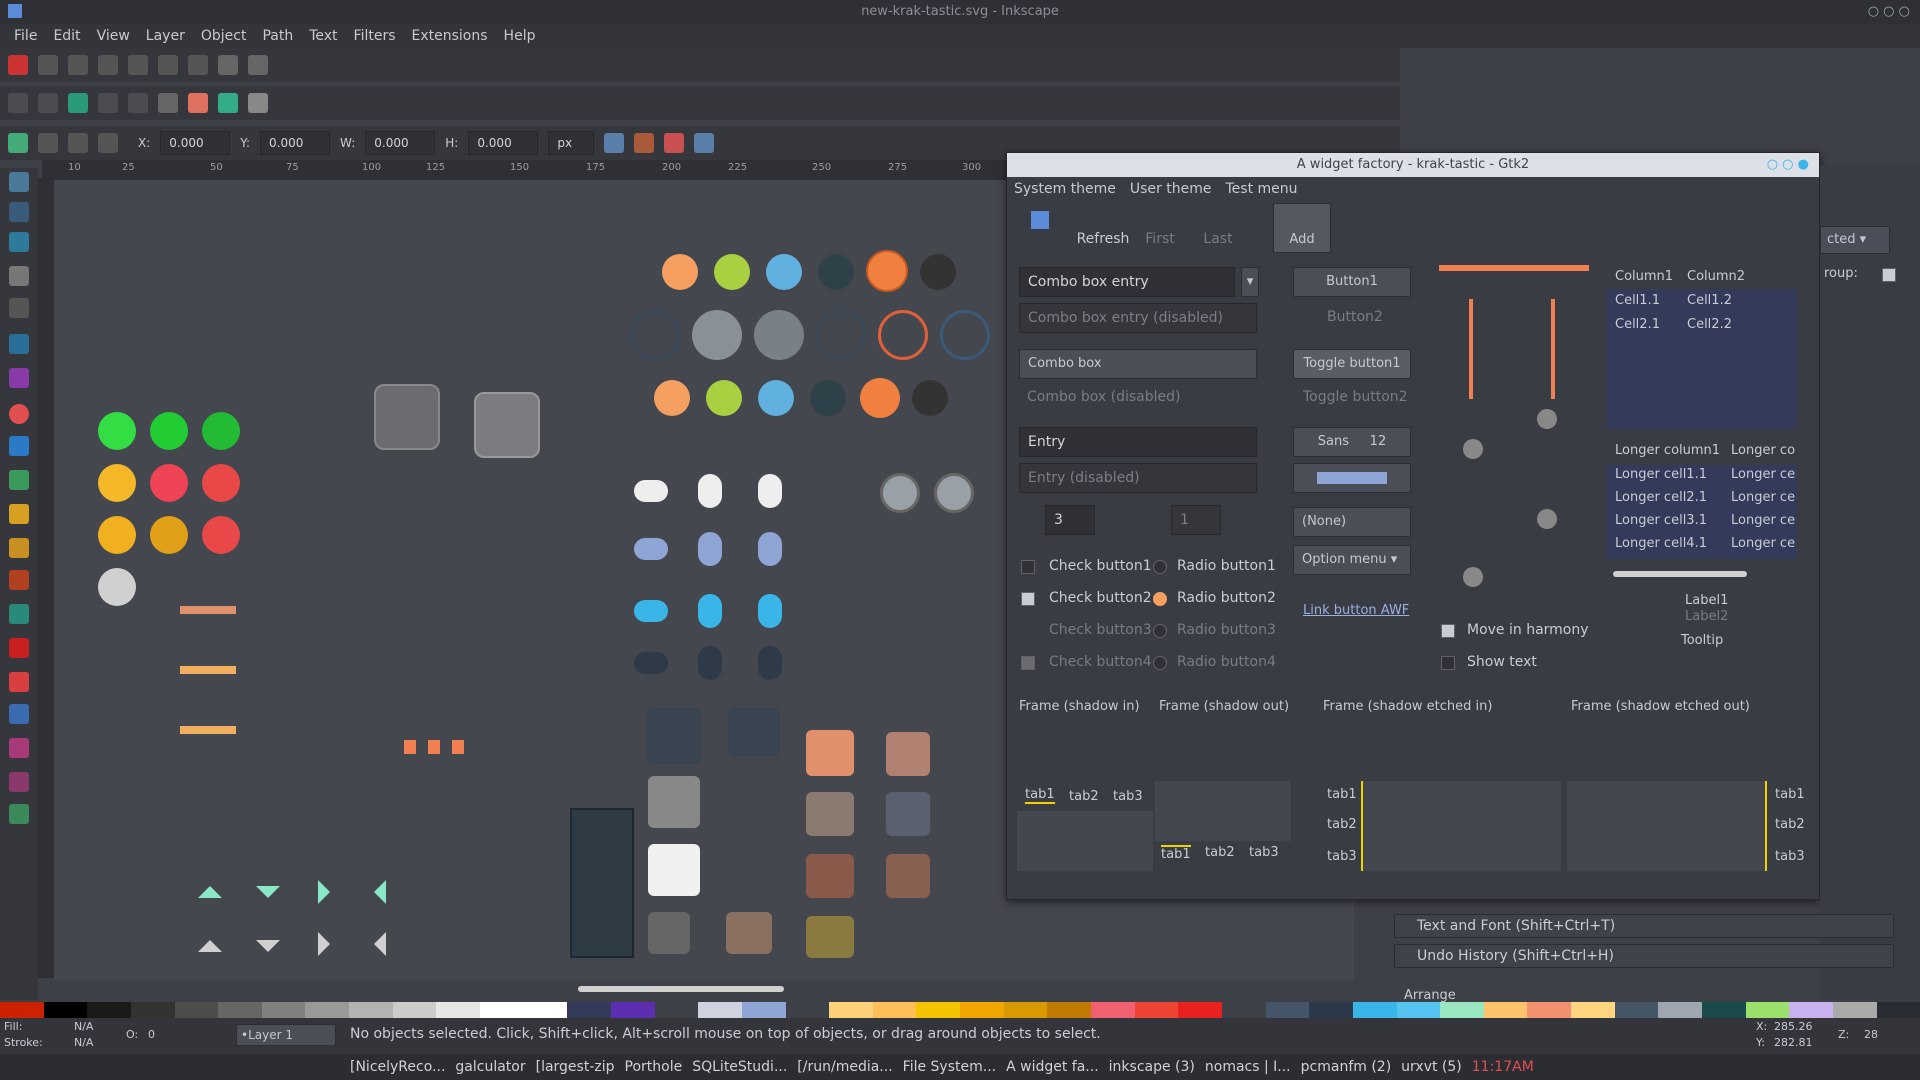 The height and width of the screenshot is (1080, 1920). What do you see at coordinates (83, 1042) in the screenshot?
I see `stroke-value: N/A` at bounding box center [83, 1042].